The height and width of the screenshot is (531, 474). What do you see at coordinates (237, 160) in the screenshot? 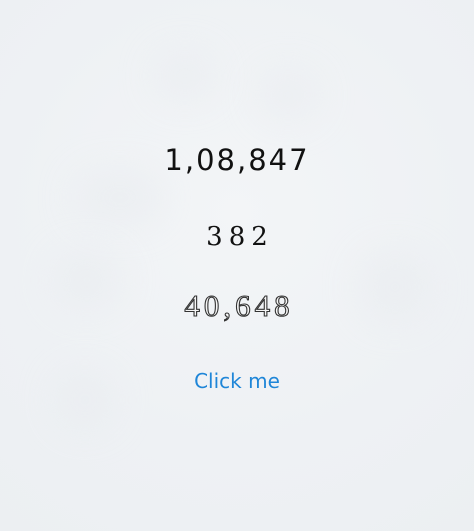
I see `number-display-primary: 1,08,847` at bounding box center [237, 160].